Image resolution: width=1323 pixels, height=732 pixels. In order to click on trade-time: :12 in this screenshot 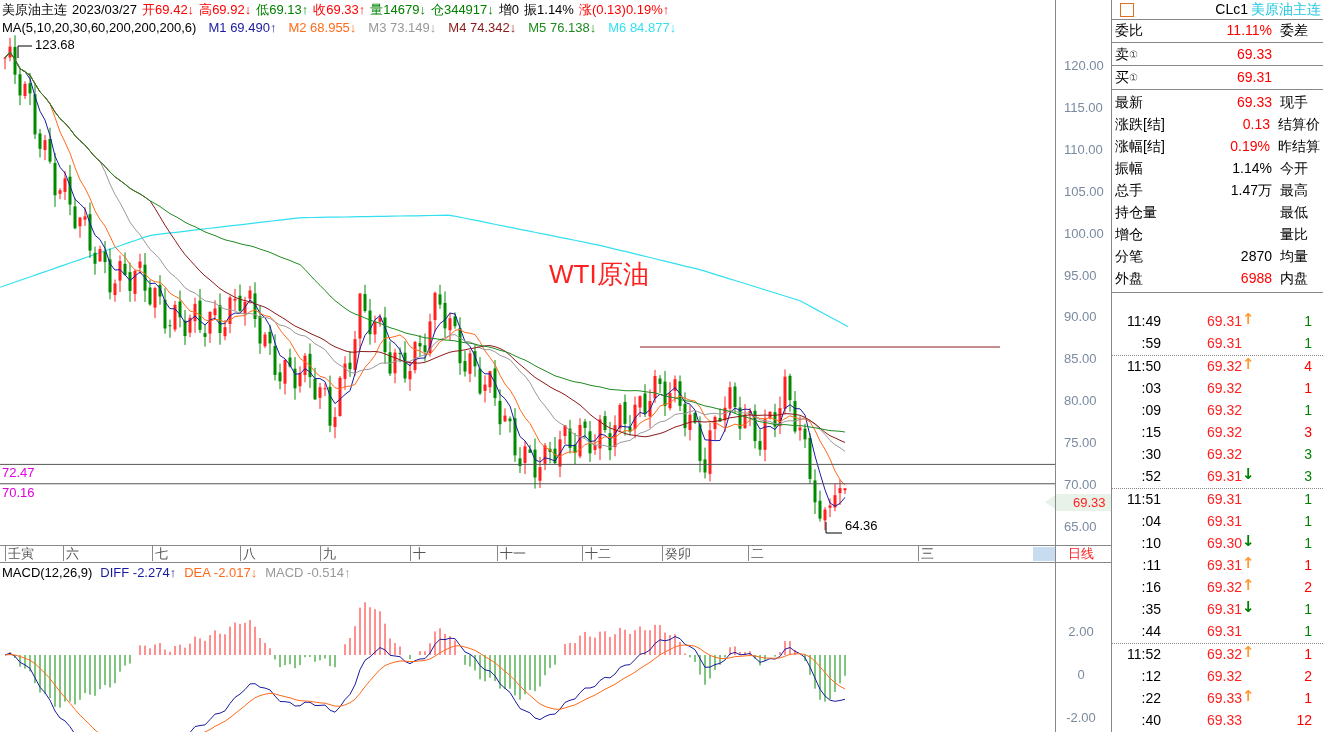, I will do `click(1150, 677)`.